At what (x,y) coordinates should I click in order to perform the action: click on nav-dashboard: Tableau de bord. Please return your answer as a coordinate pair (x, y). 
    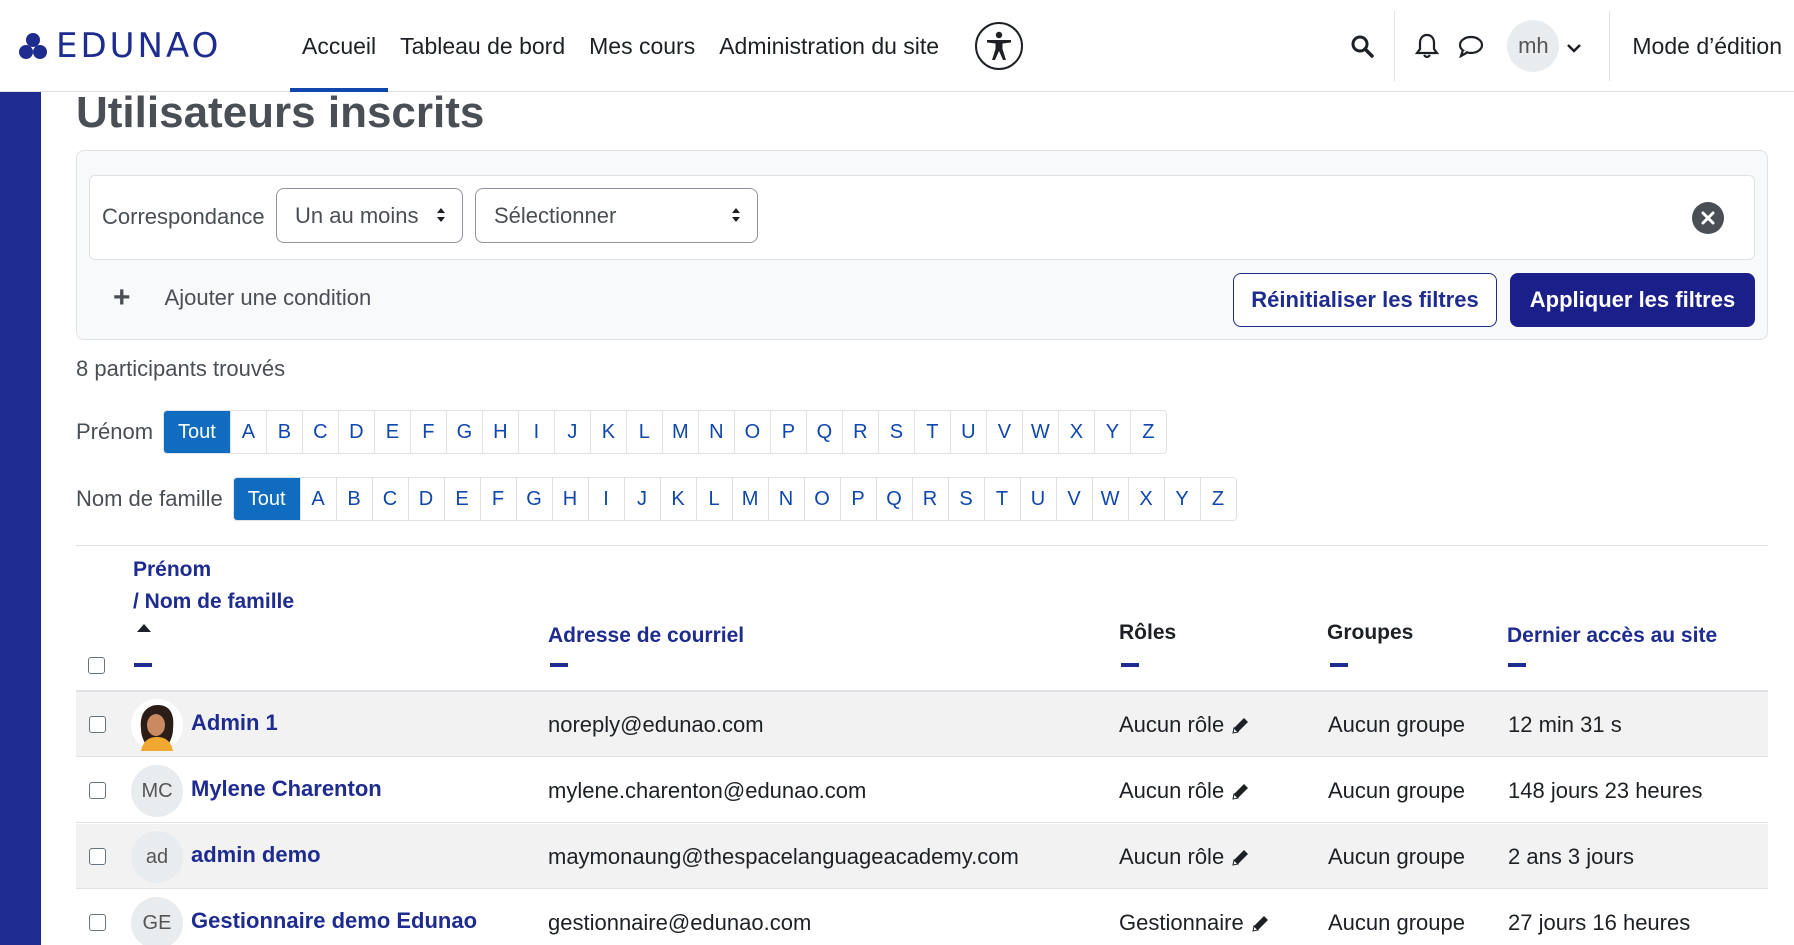
    Looking at the image, I should click on (482, 46).